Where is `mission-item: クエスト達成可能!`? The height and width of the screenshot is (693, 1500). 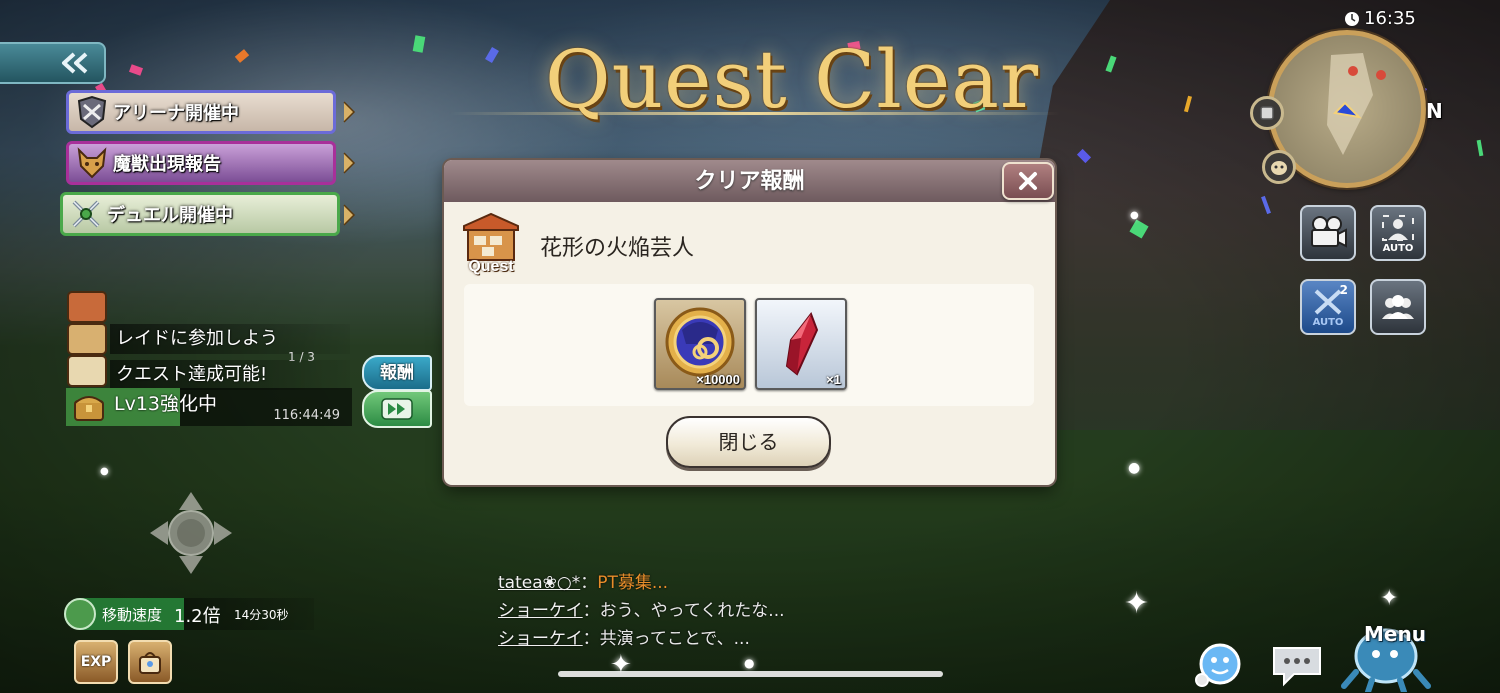 mission-item: クエスト達成可能! is located at coordinates (230, 375).